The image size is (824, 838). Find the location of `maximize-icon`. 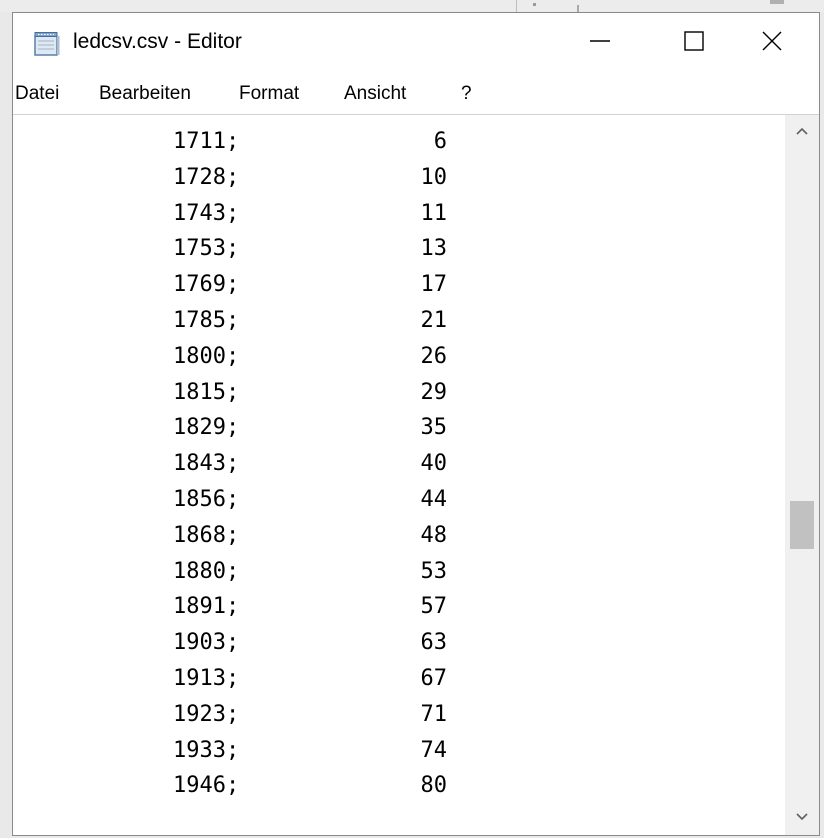

maximize-icon is located at coordinates (694, 43).